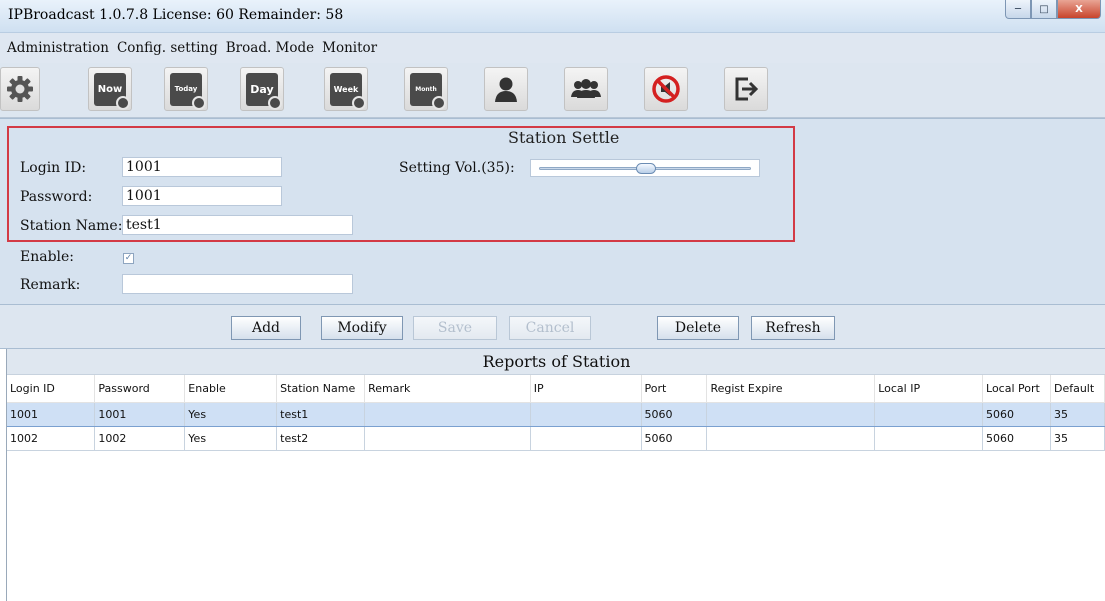 Image resolution: width=1105 pixels, height=601 pixels. I want to click on add-button: Add, so click(266, 328).